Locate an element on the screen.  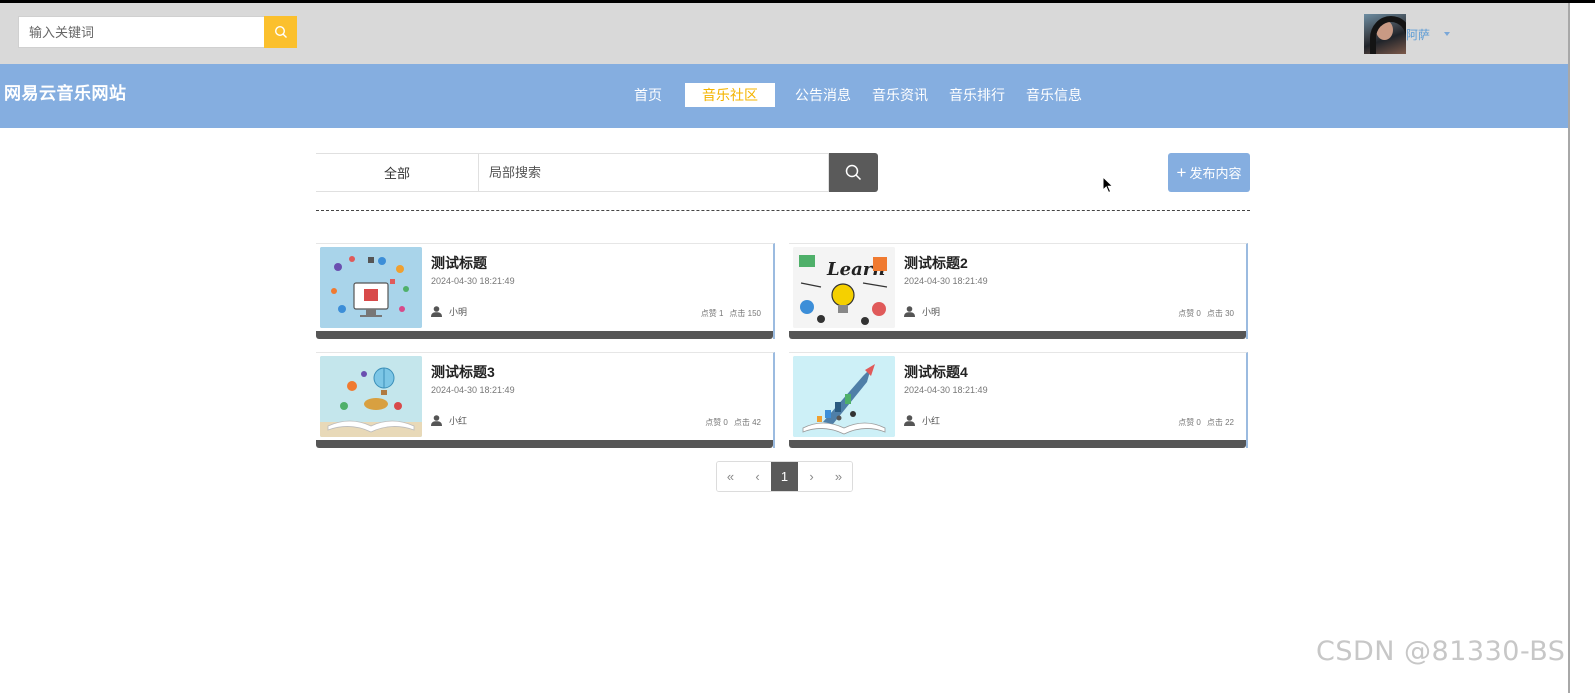
post-card: 测试标题4 2024-04-30 18:21:49 小红 点赞 0 点击 22 is located at coordinates (1018, 400).